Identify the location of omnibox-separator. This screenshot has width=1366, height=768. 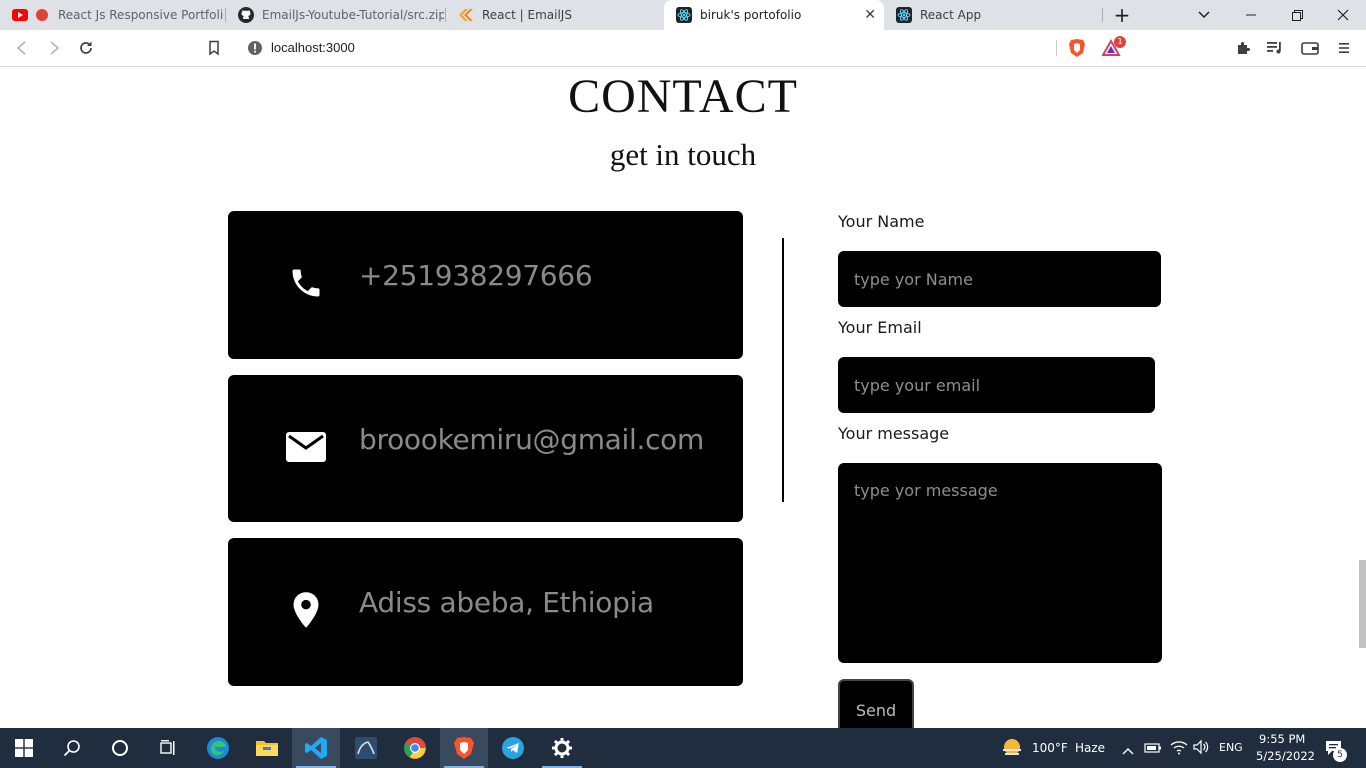
(1056, 48).